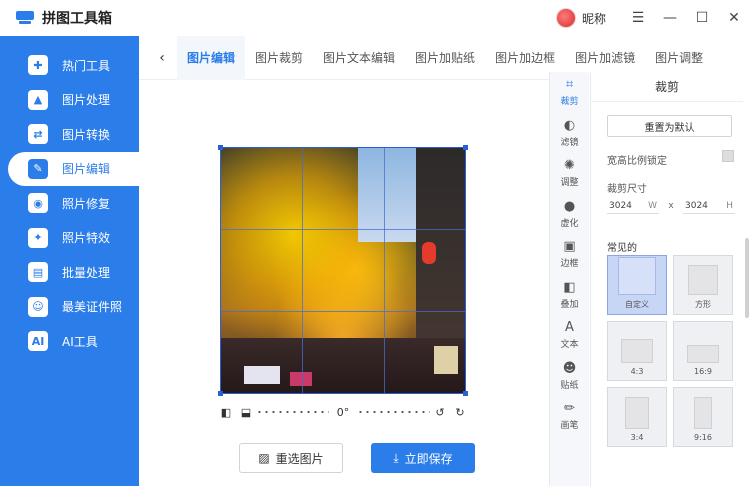 This screenshot has height=486, width=750. I want to click on app-logo-icon, so click(25, 18).